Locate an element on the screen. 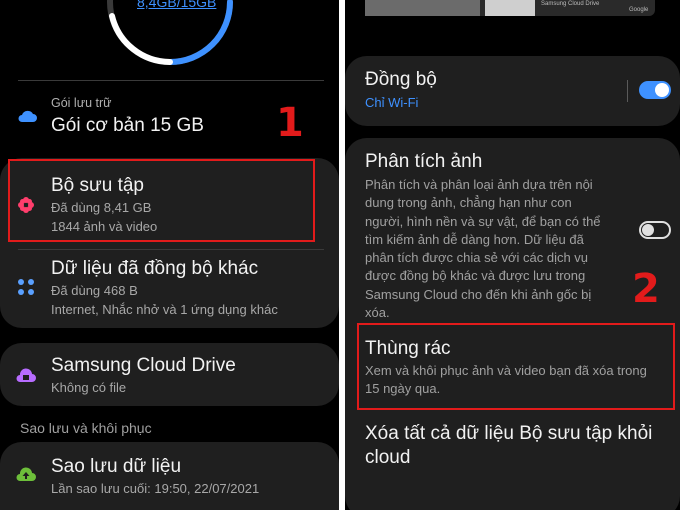 This screenshot has height=510, width=680. cloud-upload-icon is located at coordinates (26, 474).